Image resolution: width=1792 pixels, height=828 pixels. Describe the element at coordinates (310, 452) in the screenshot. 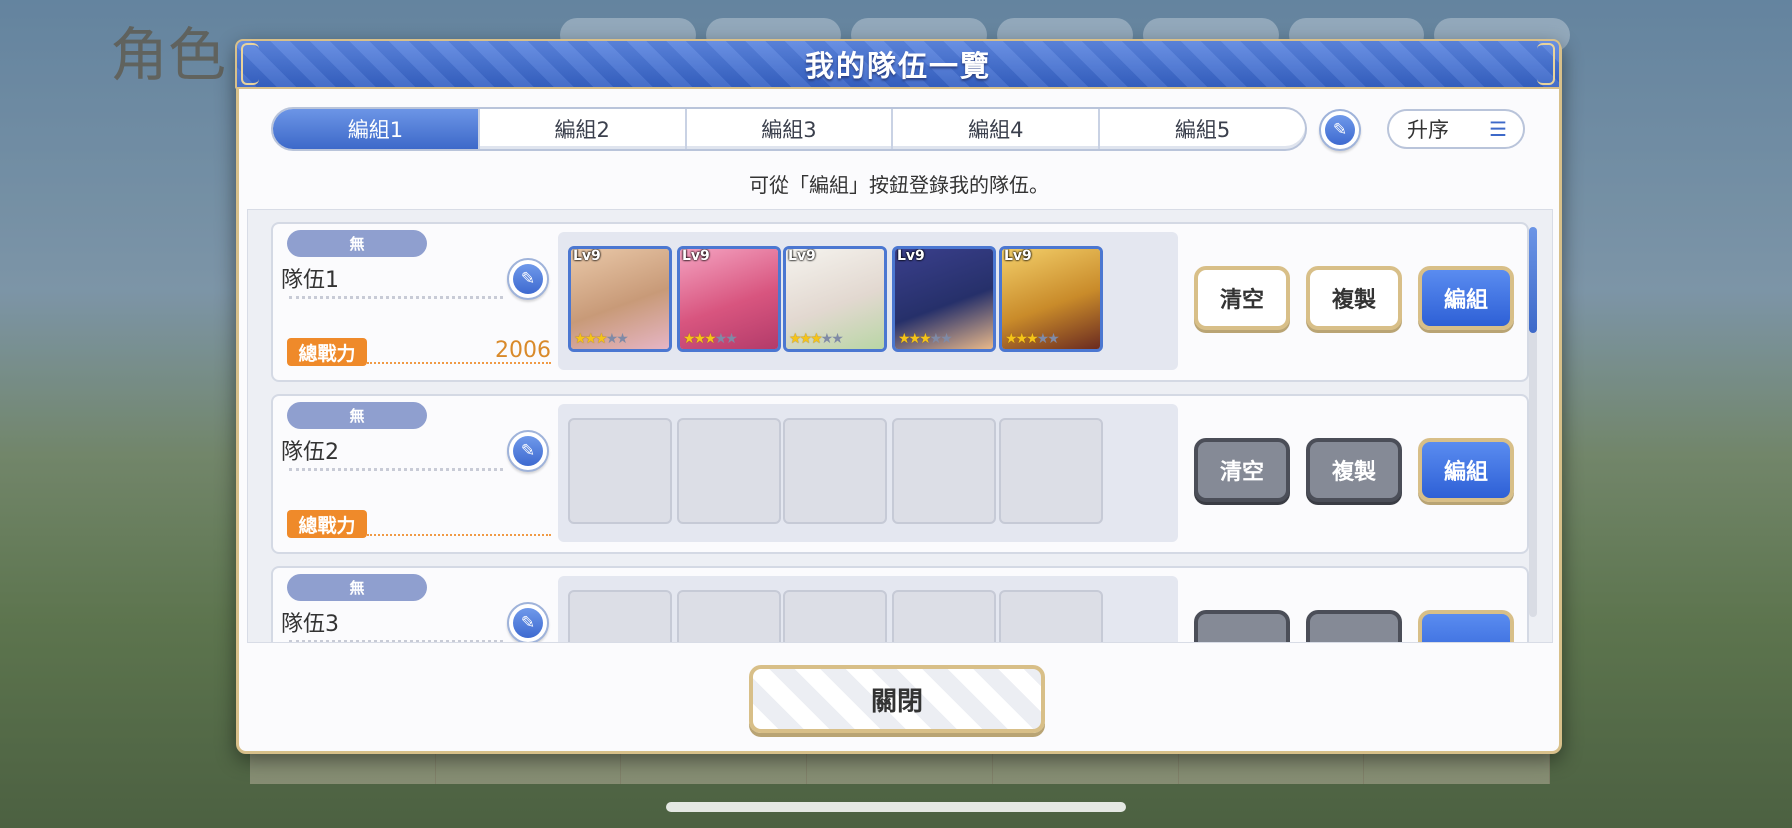

I see `team-name: 隊伍2` at that location.